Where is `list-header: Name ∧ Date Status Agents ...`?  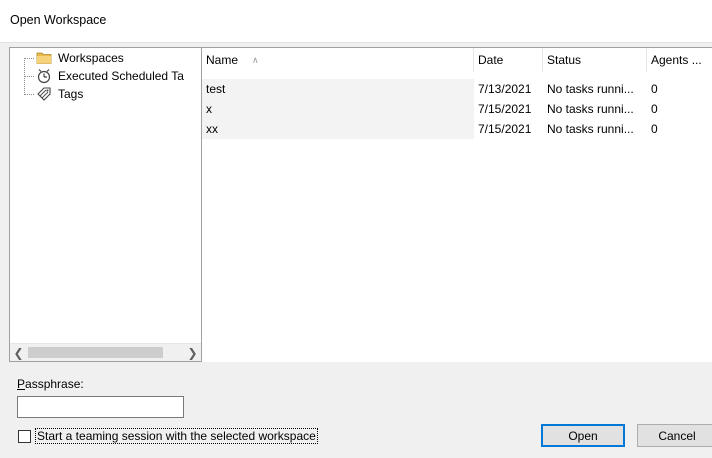 list-header: Name ∧ Date Status Agents ... is located at coordinates (457, 60).